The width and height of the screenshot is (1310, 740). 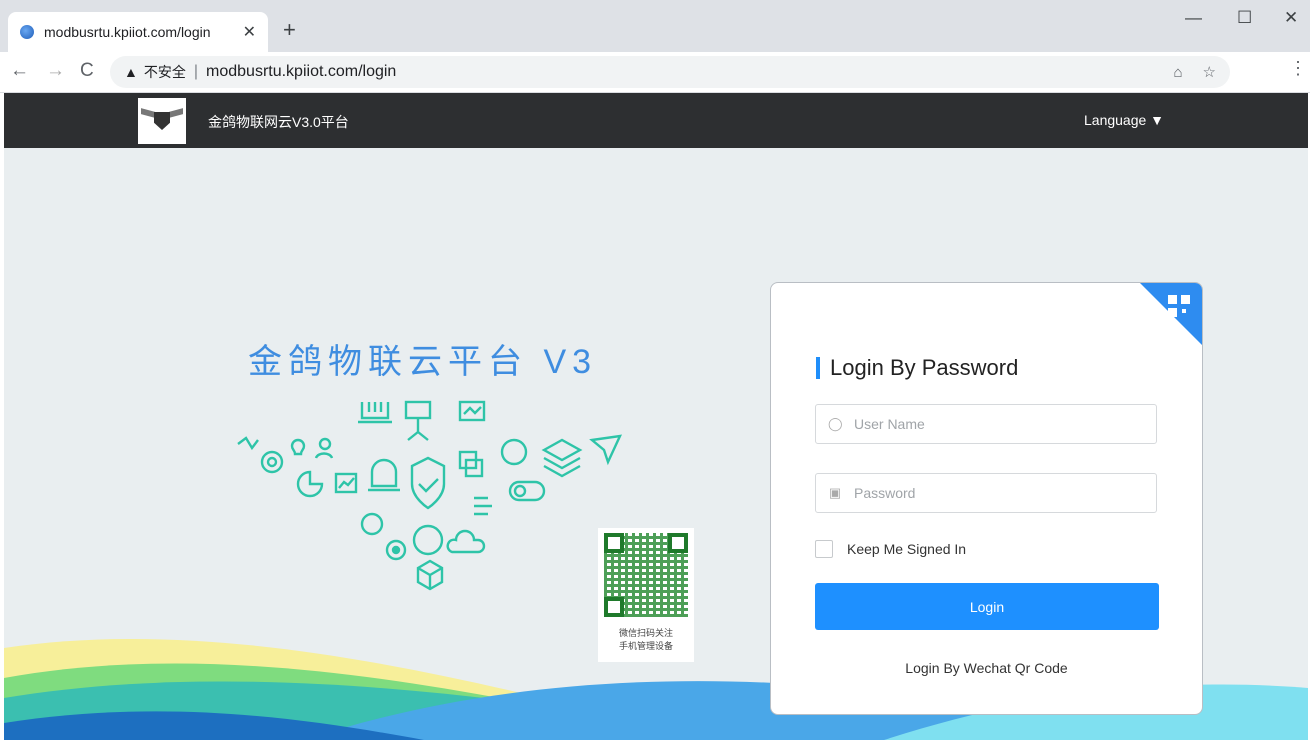 I want to click on browser-tab: modbusrtu.kpiiot.com/login ✕, so click(x=138, y=32).